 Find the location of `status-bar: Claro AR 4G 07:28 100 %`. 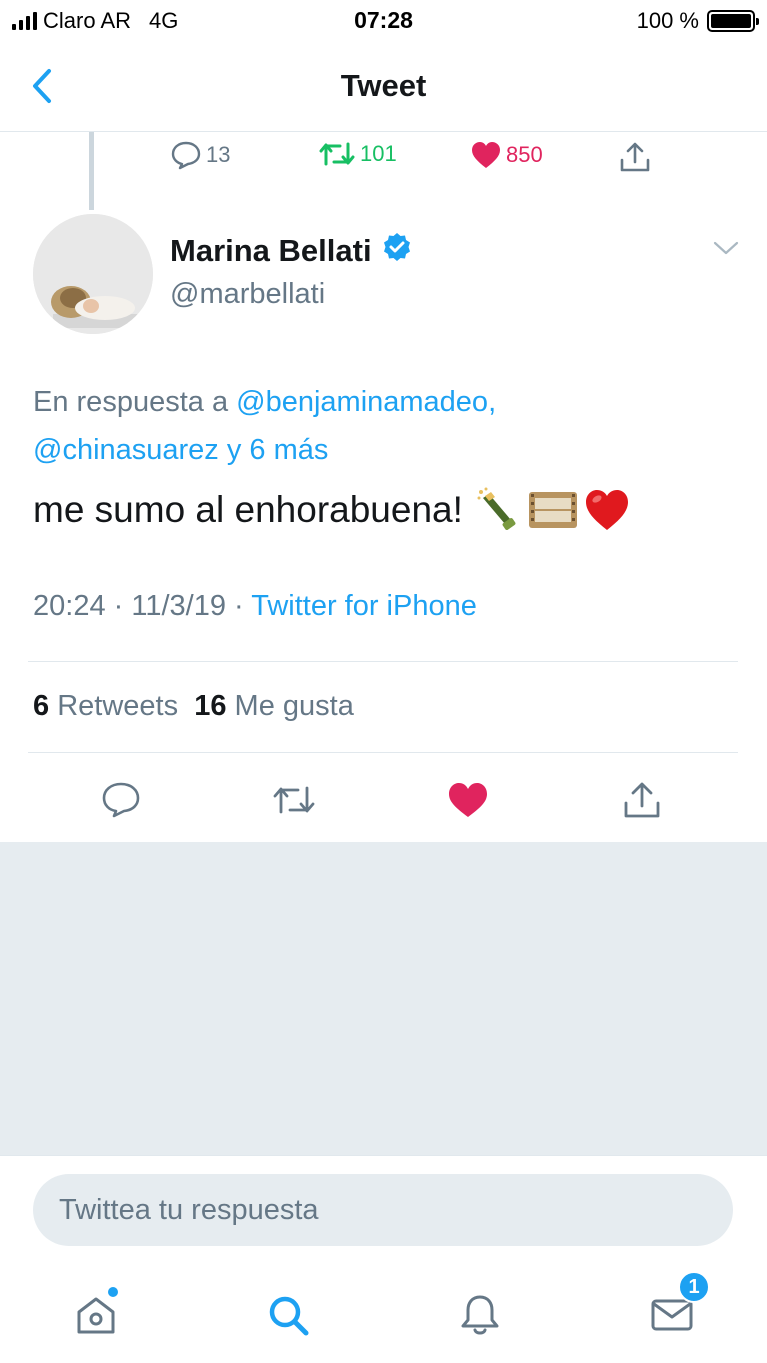

status-bar: Claro AR 4G 07:28 100 % is located at coordinates (383, 22).